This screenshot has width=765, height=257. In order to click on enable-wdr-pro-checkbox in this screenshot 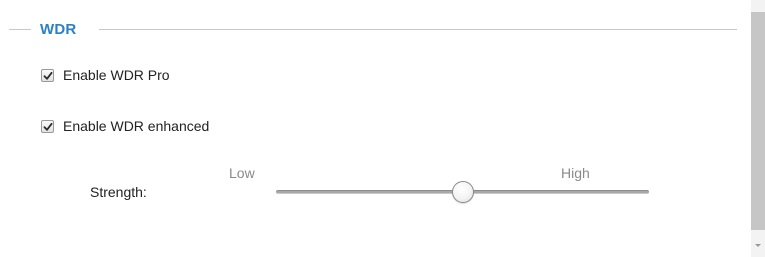, I will do `click(47, 75)`.